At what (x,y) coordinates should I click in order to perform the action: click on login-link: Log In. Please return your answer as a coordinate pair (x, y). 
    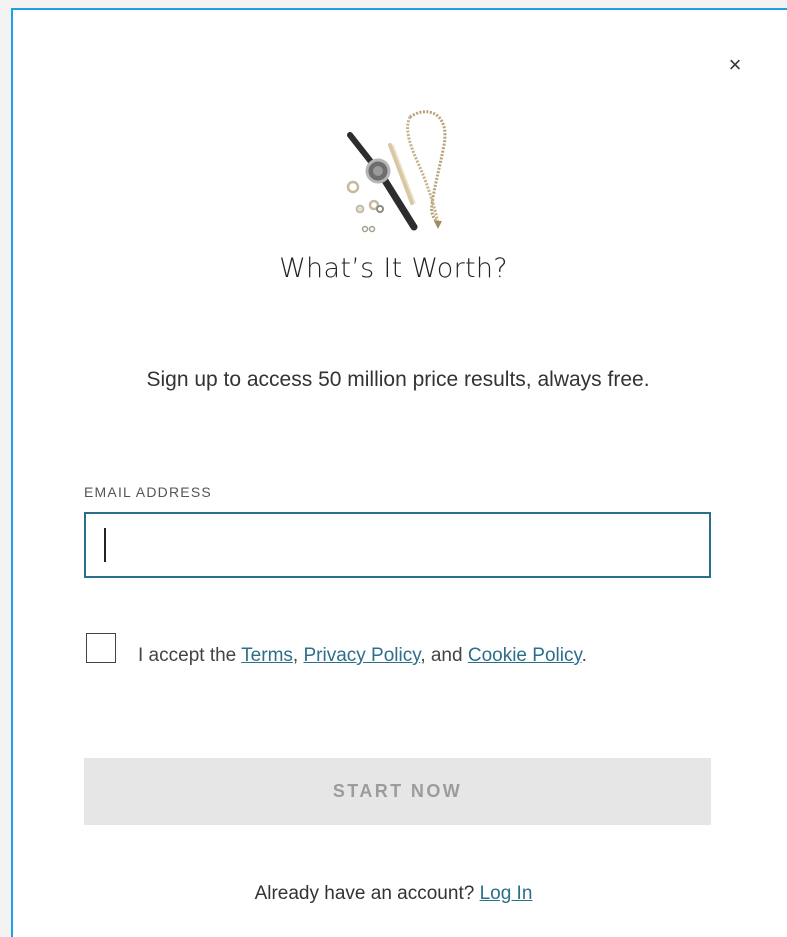
    Looking at the image, I should click on (506, 893).